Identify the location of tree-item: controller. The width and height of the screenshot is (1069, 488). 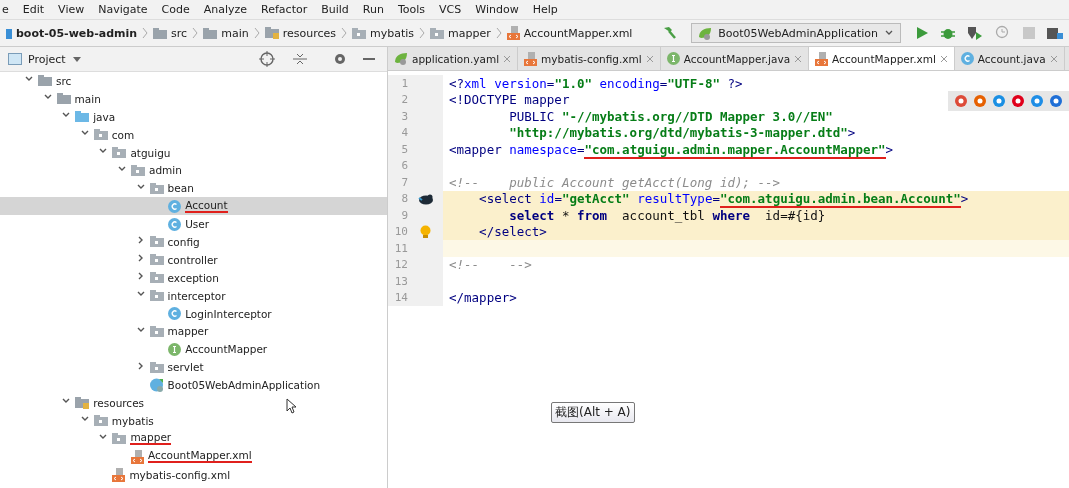
(193, 259).